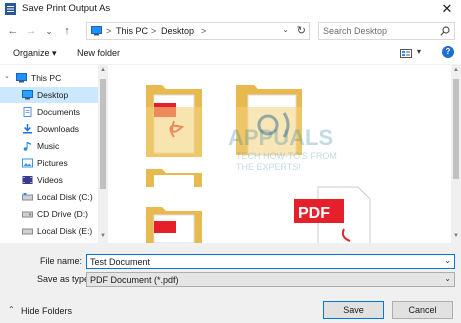 Image resolution: width=461 pixels, height=323 pixels. I want to click on documents-icon, so click(27, 112).